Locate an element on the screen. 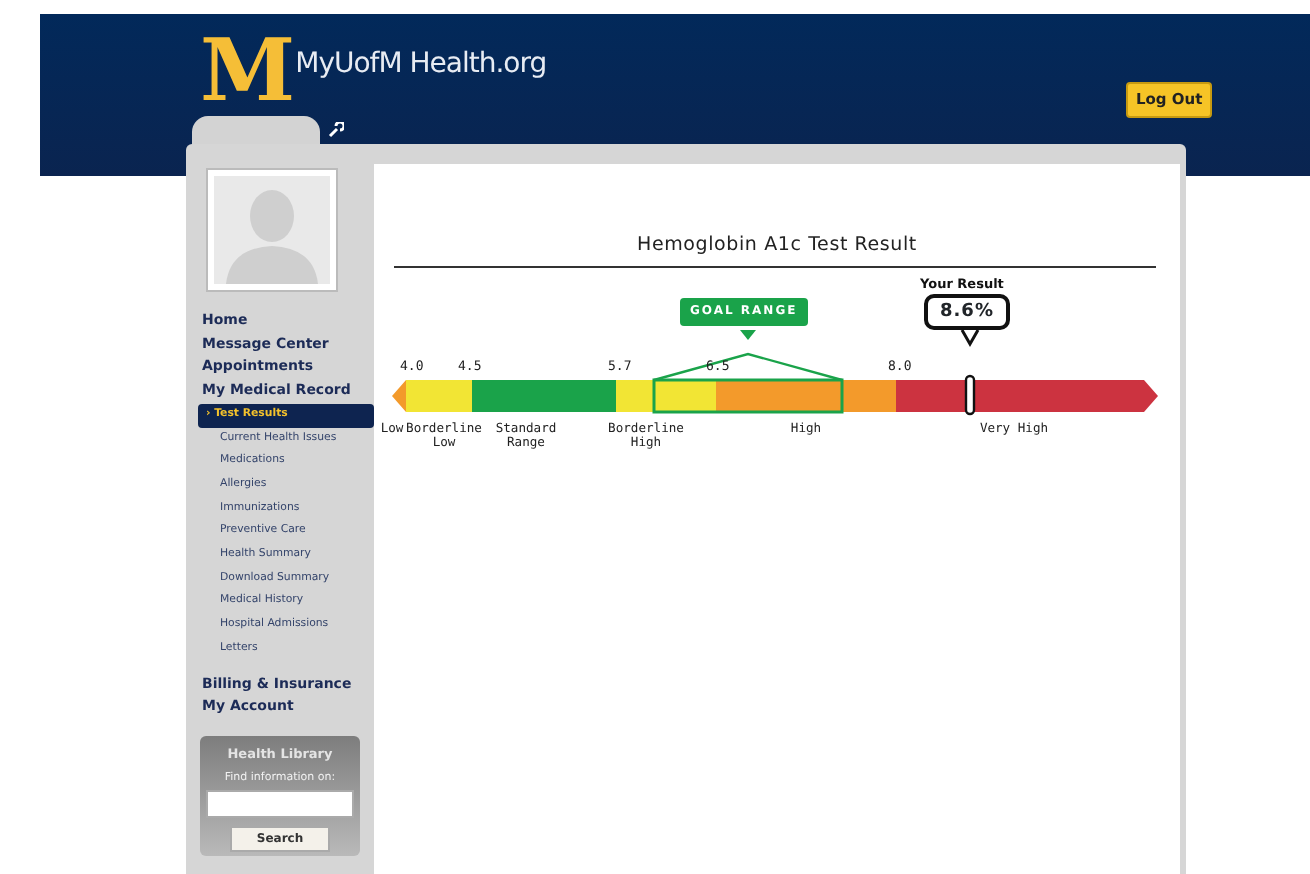  logo-mark: M is located at coordinates (246, 72).